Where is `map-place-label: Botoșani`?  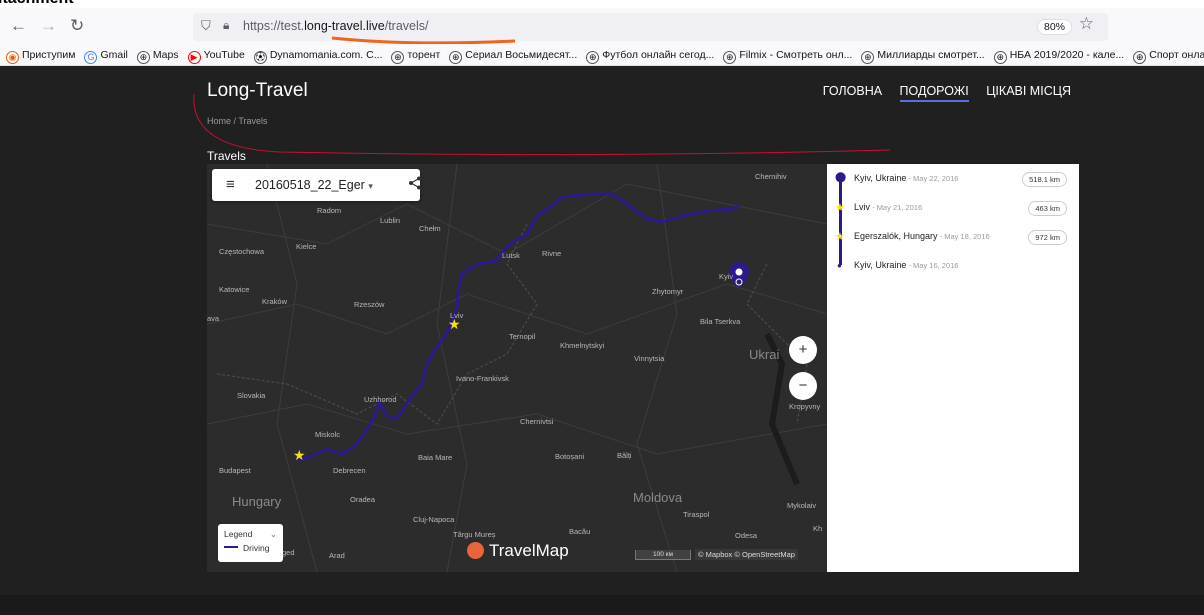 map-place-label: Botoșani is located at coordinates (570, 456).